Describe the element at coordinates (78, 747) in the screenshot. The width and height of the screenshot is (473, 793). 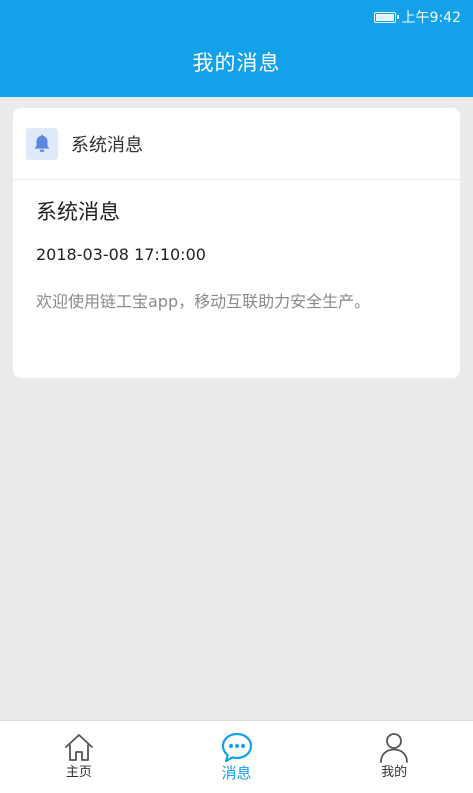
I see `home-icon` at that location.